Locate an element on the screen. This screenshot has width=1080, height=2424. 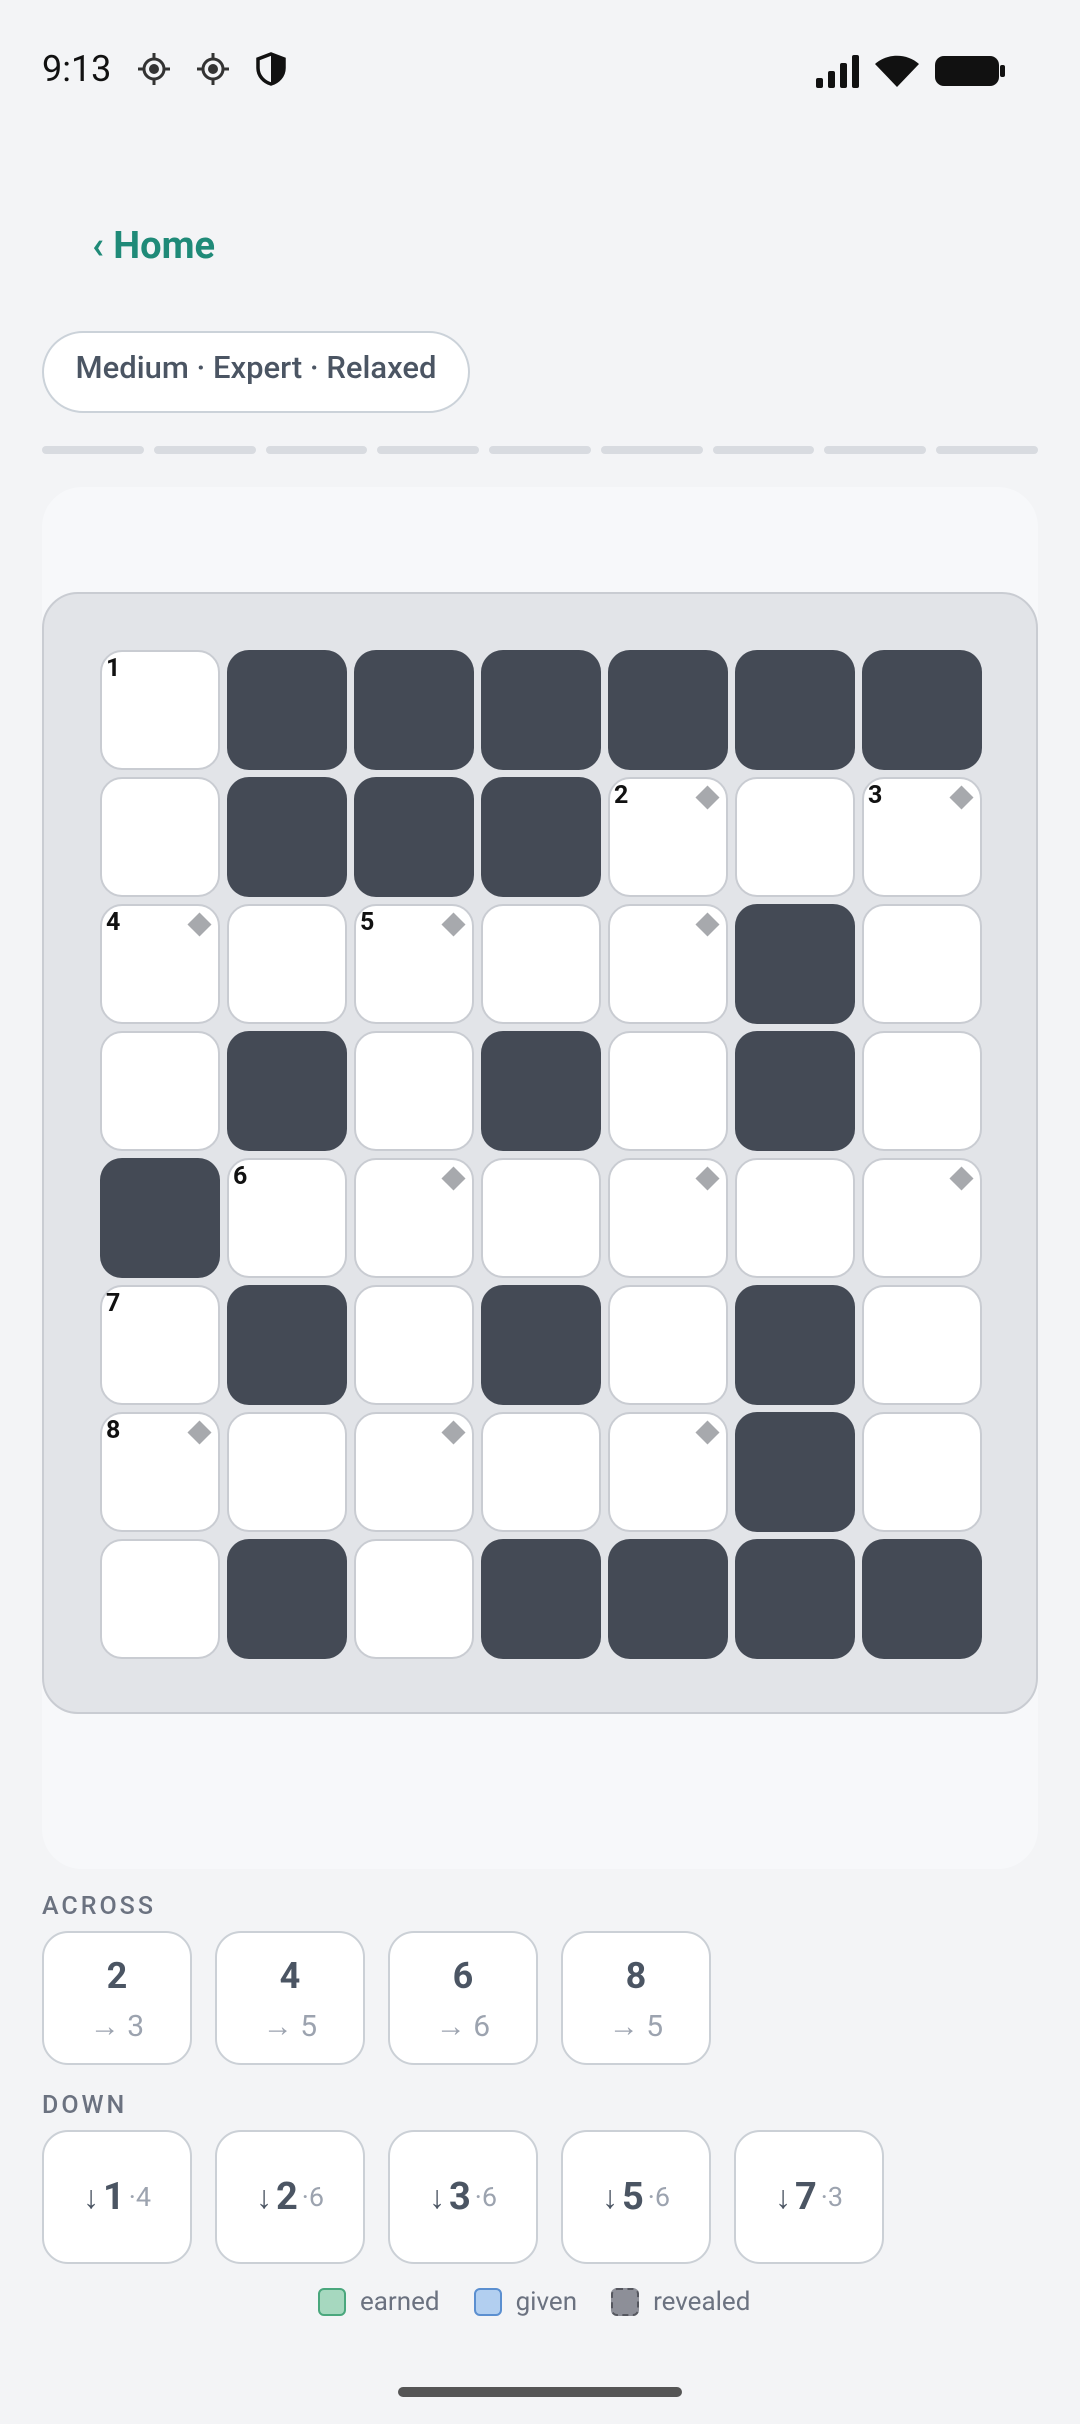
down-clue-button: ↓ 7·3 is located at coordinates (809, 2197).